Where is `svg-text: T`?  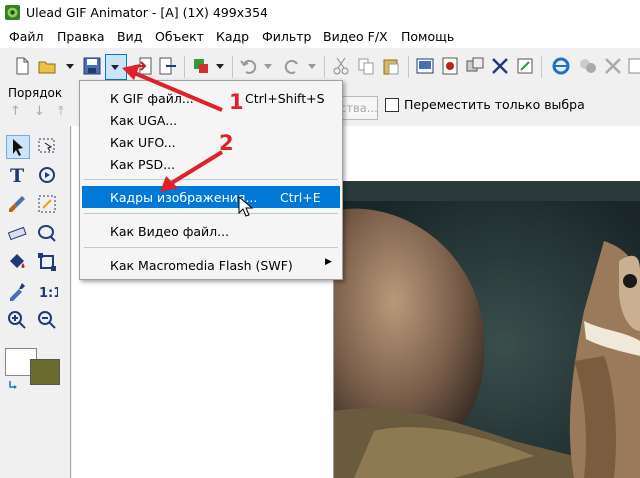
svg-text: T is located at coordinates (17, 175).